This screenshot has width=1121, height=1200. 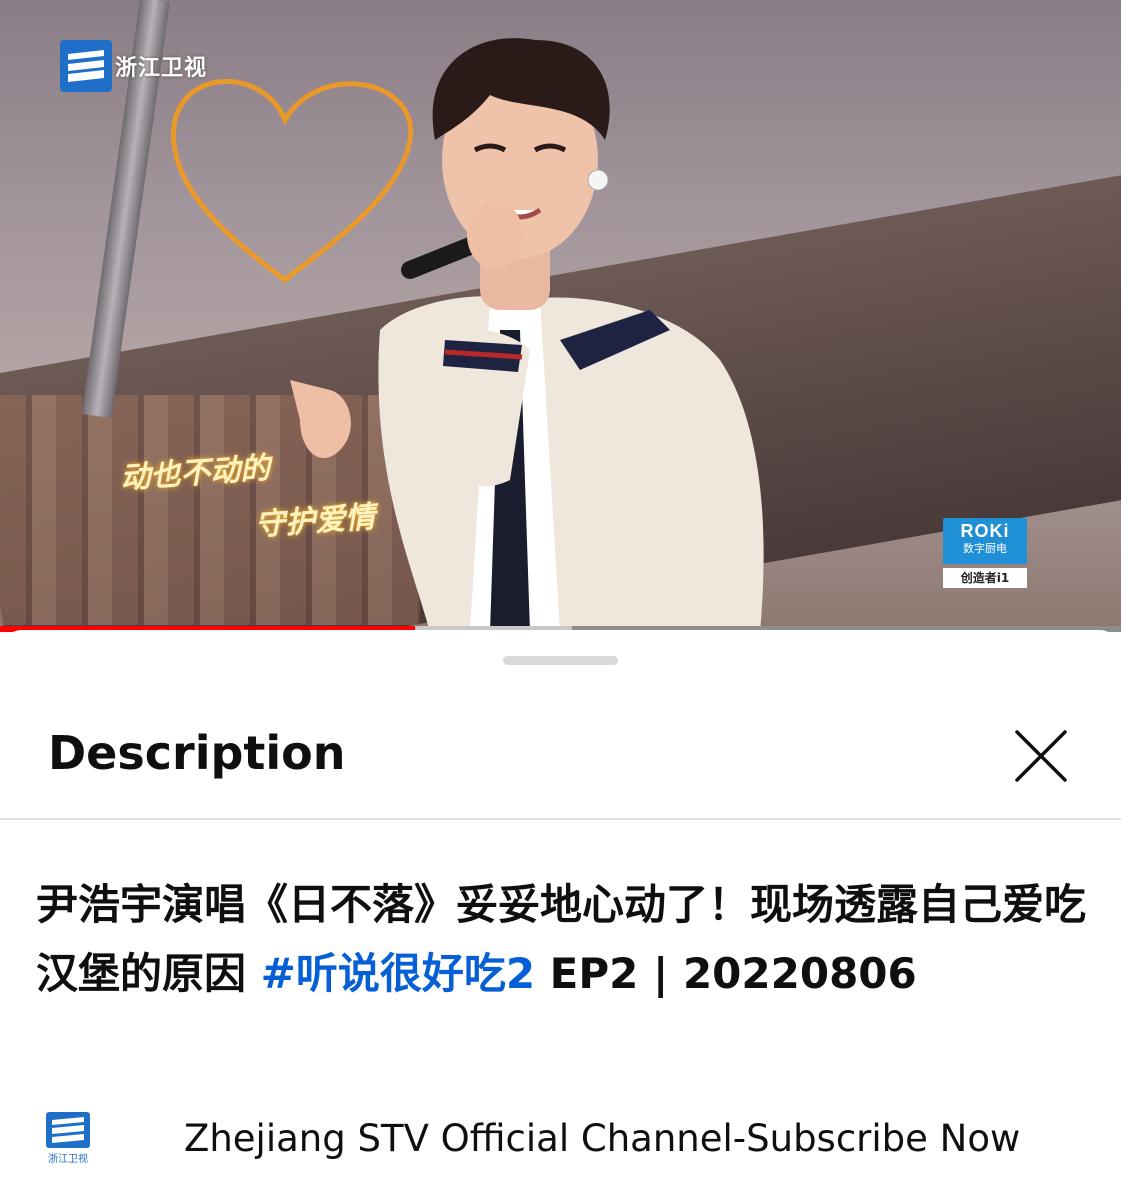 I want to click on zhejiang-tv-logo-icon, so click(x=86, y=66).